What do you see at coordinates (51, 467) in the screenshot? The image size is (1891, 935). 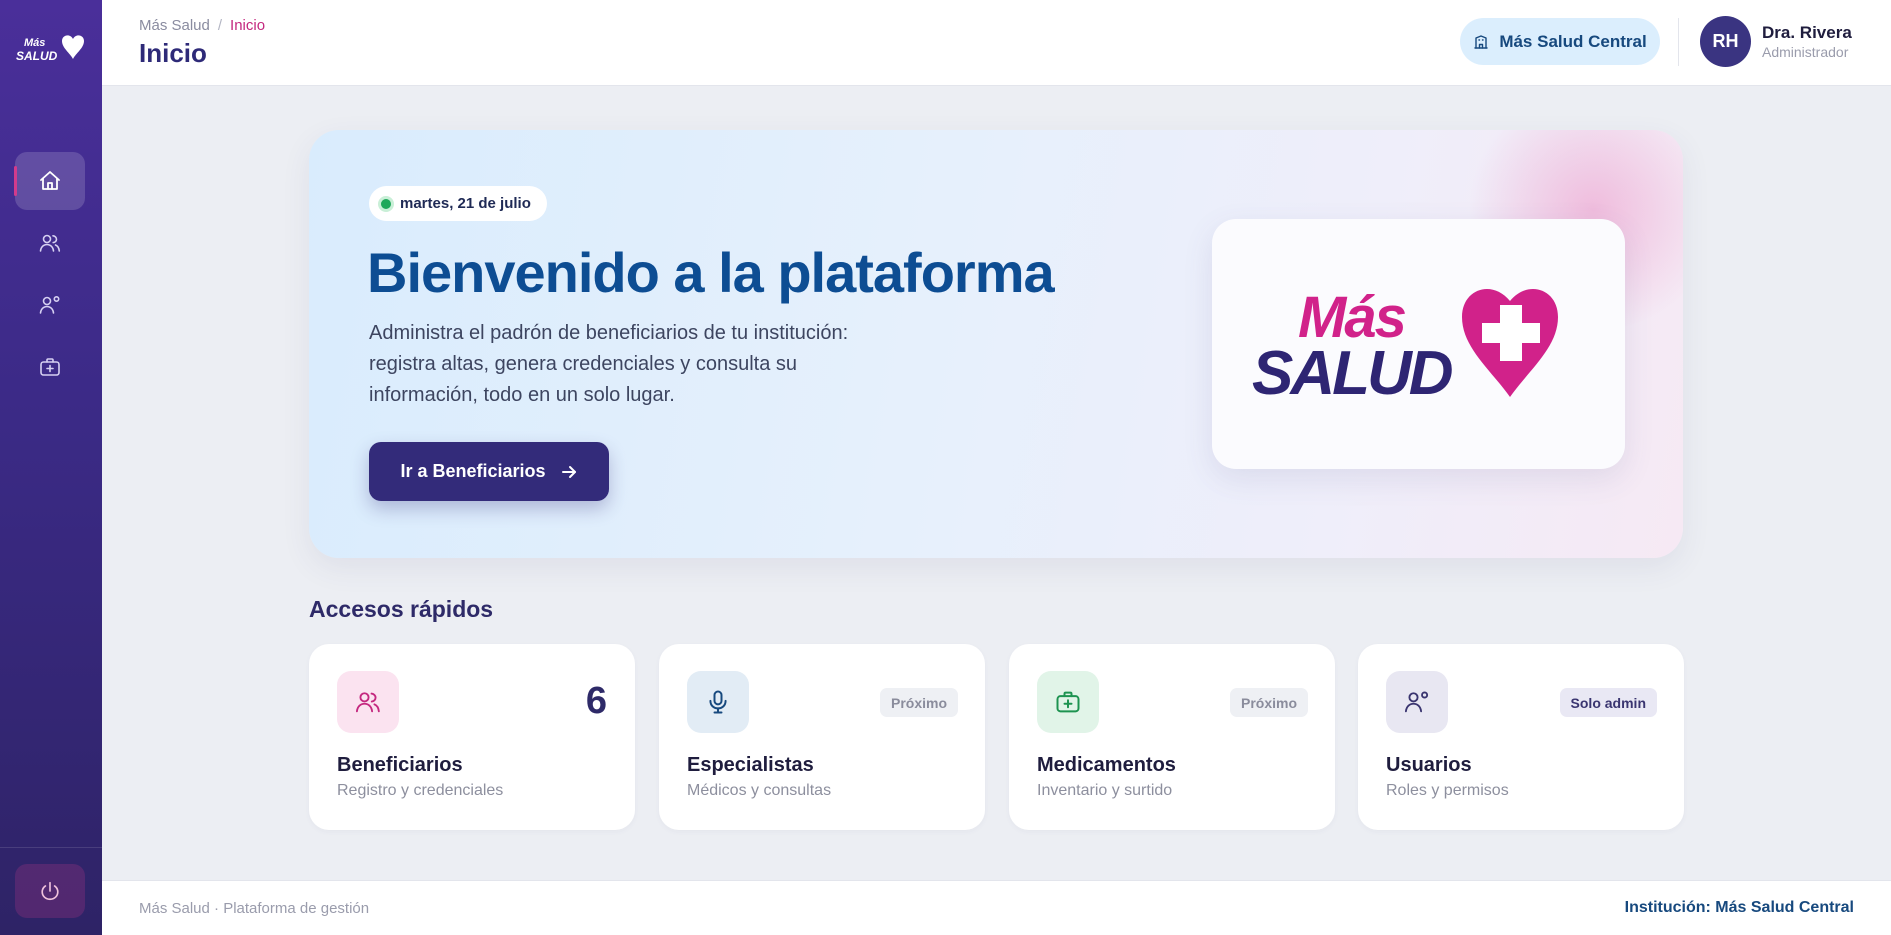 I see `sidebar: Más SALUD` at bounding box center [51, 467].